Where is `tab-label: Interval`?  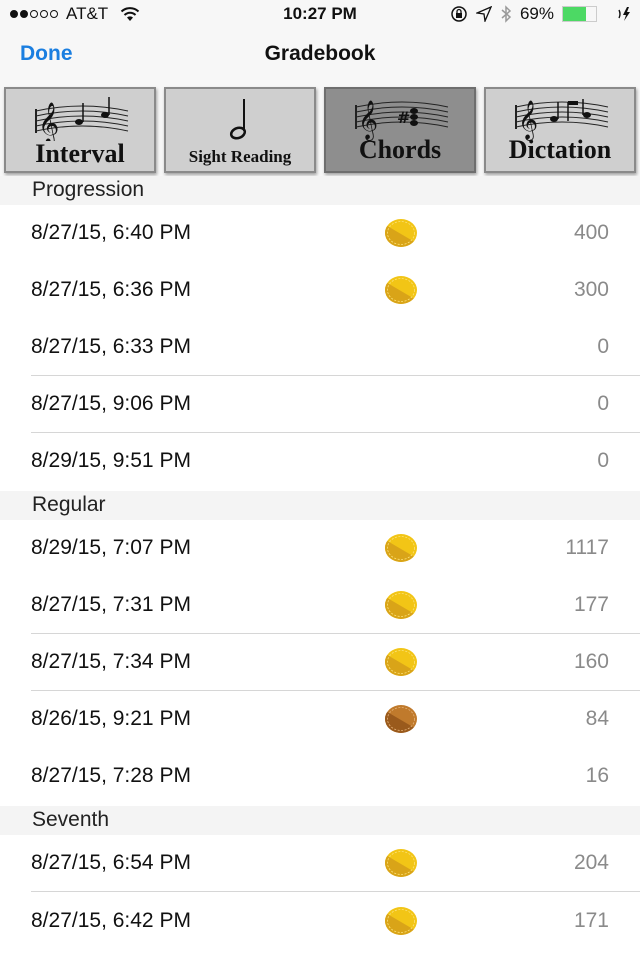 tab-label: Interval is located at coordinates (80, 153).